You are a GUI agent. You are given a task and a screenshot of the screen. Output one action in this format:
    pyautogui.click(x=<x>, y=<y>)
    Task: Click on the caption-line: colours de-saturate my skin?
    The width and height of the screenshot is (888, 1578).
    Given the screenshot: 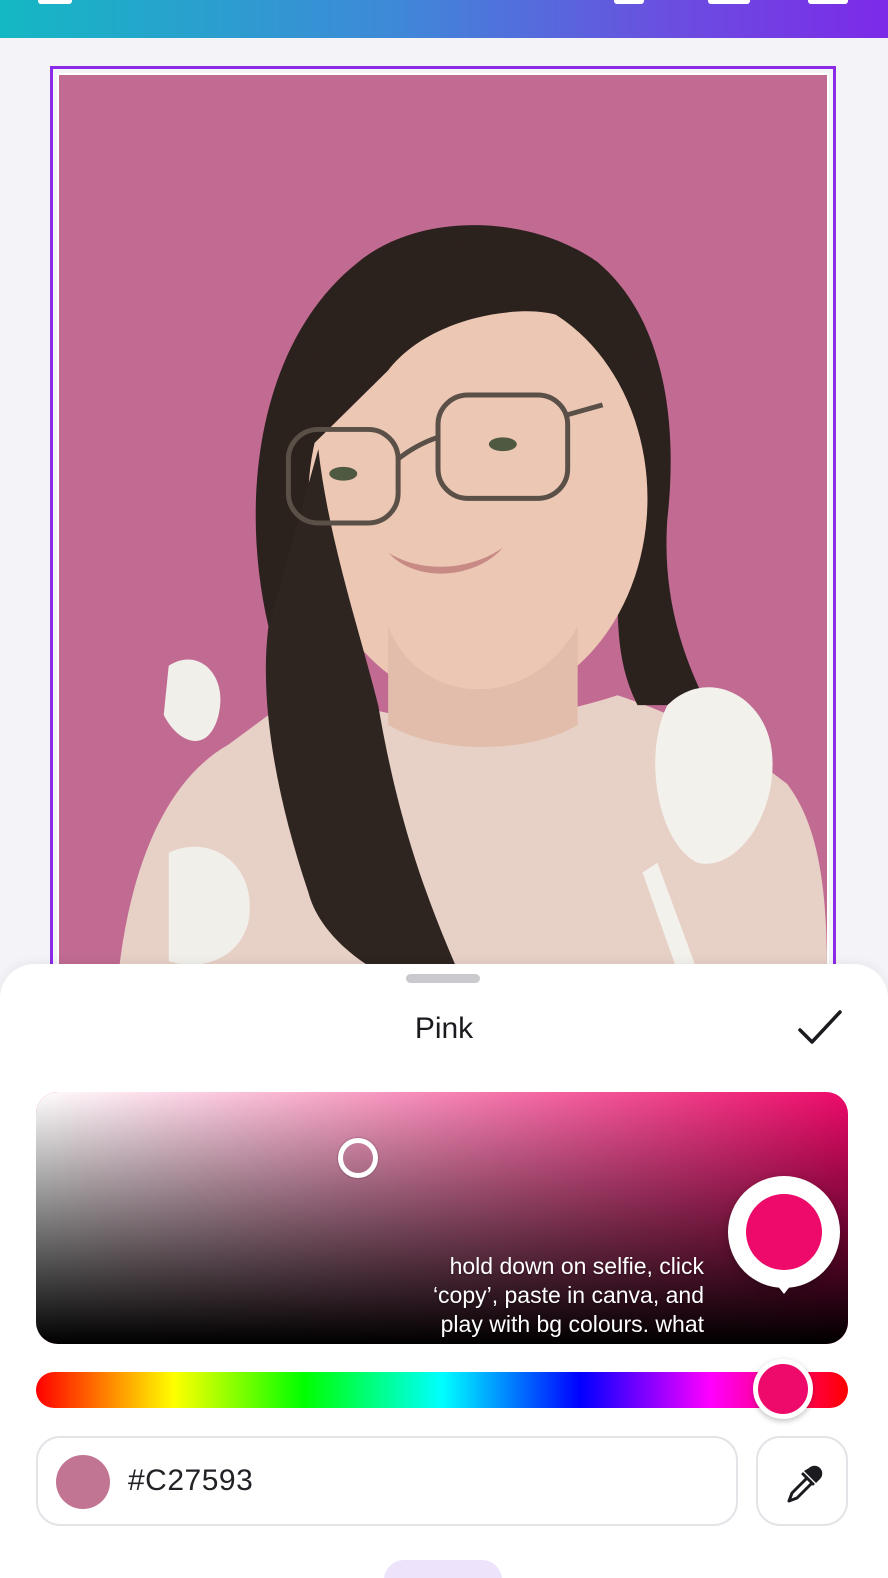 What is the action you would take?
    pyautogui.click(x=494, y=1341)
    